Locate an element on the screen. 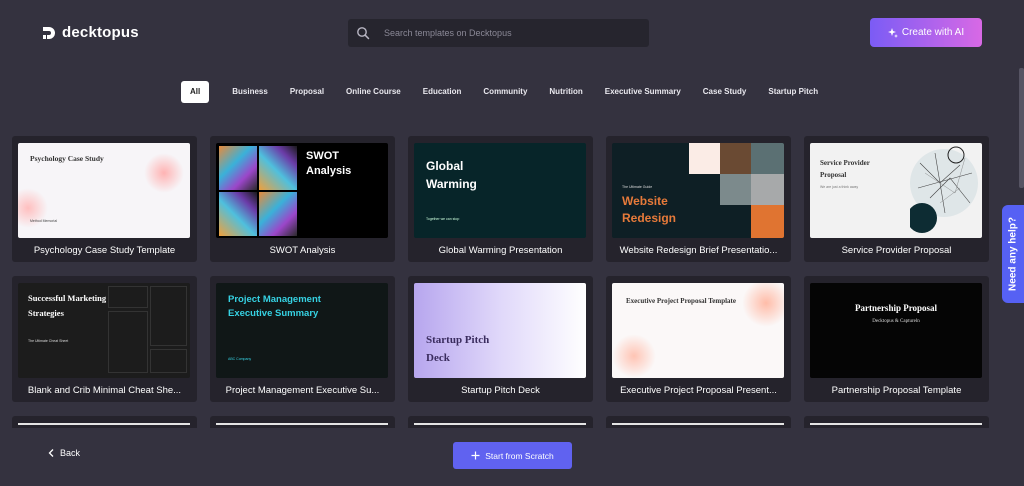  start-from-scratch-label: Start from Scratch is located at coordinates (519, 455).